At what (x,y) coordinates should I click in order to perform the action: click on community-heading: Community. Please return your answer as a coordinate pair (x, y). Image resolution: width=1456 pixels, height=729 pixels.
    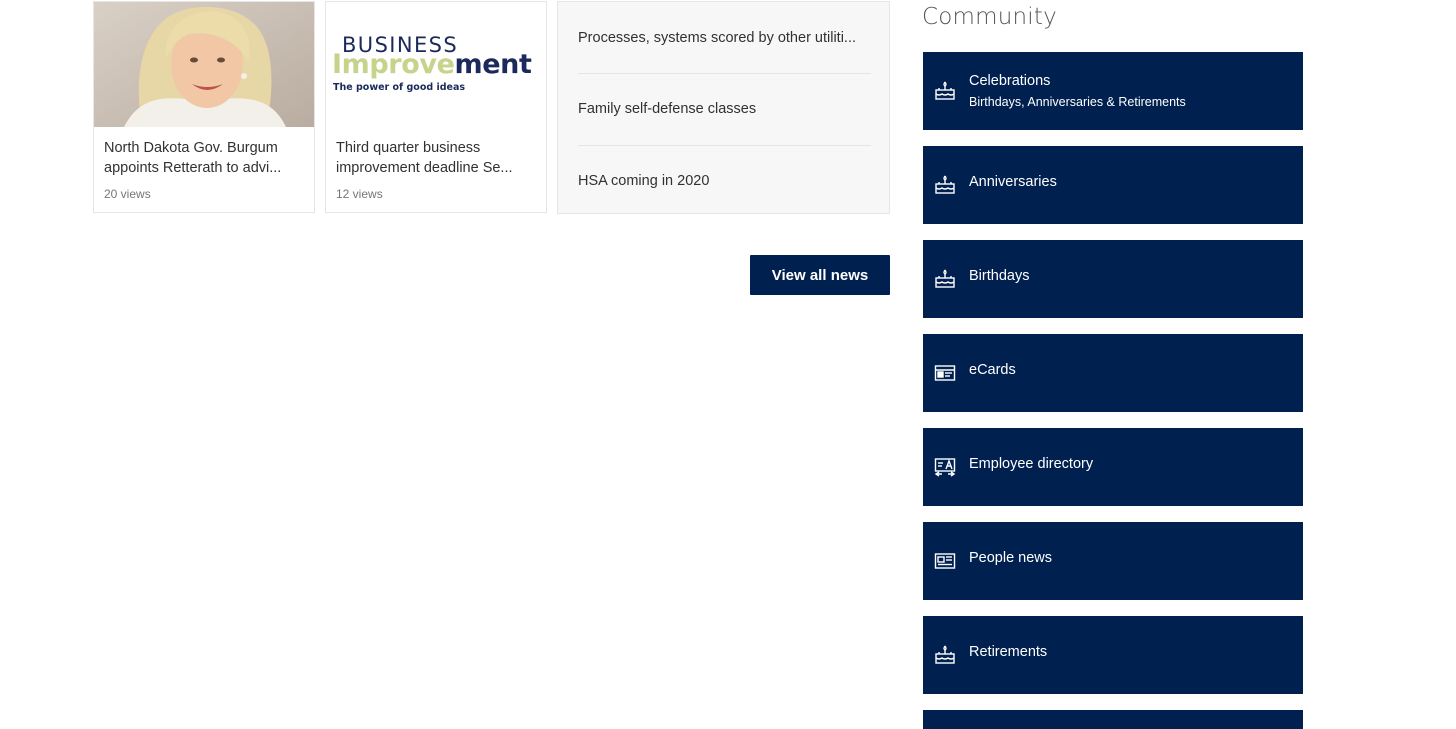
    Looking at the image, I should click on (989, 17).